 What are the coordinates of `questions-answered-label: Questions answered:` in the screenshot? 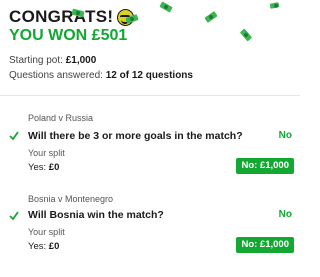 It's located at (56, 75).